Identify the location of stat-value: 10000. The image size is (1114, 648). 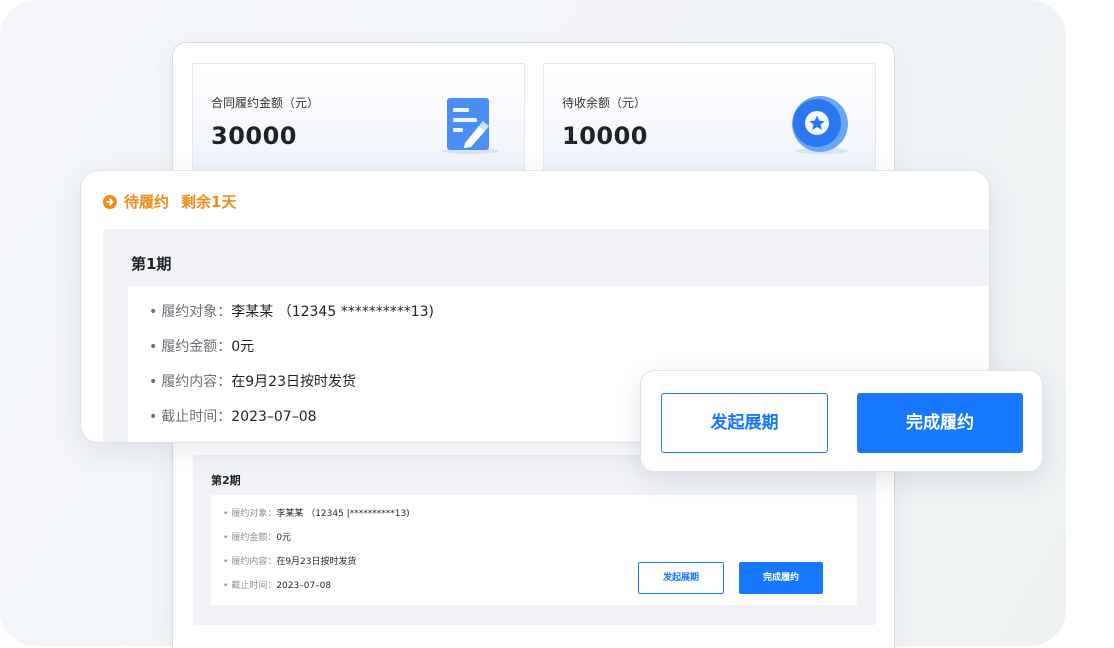
(605, 136).